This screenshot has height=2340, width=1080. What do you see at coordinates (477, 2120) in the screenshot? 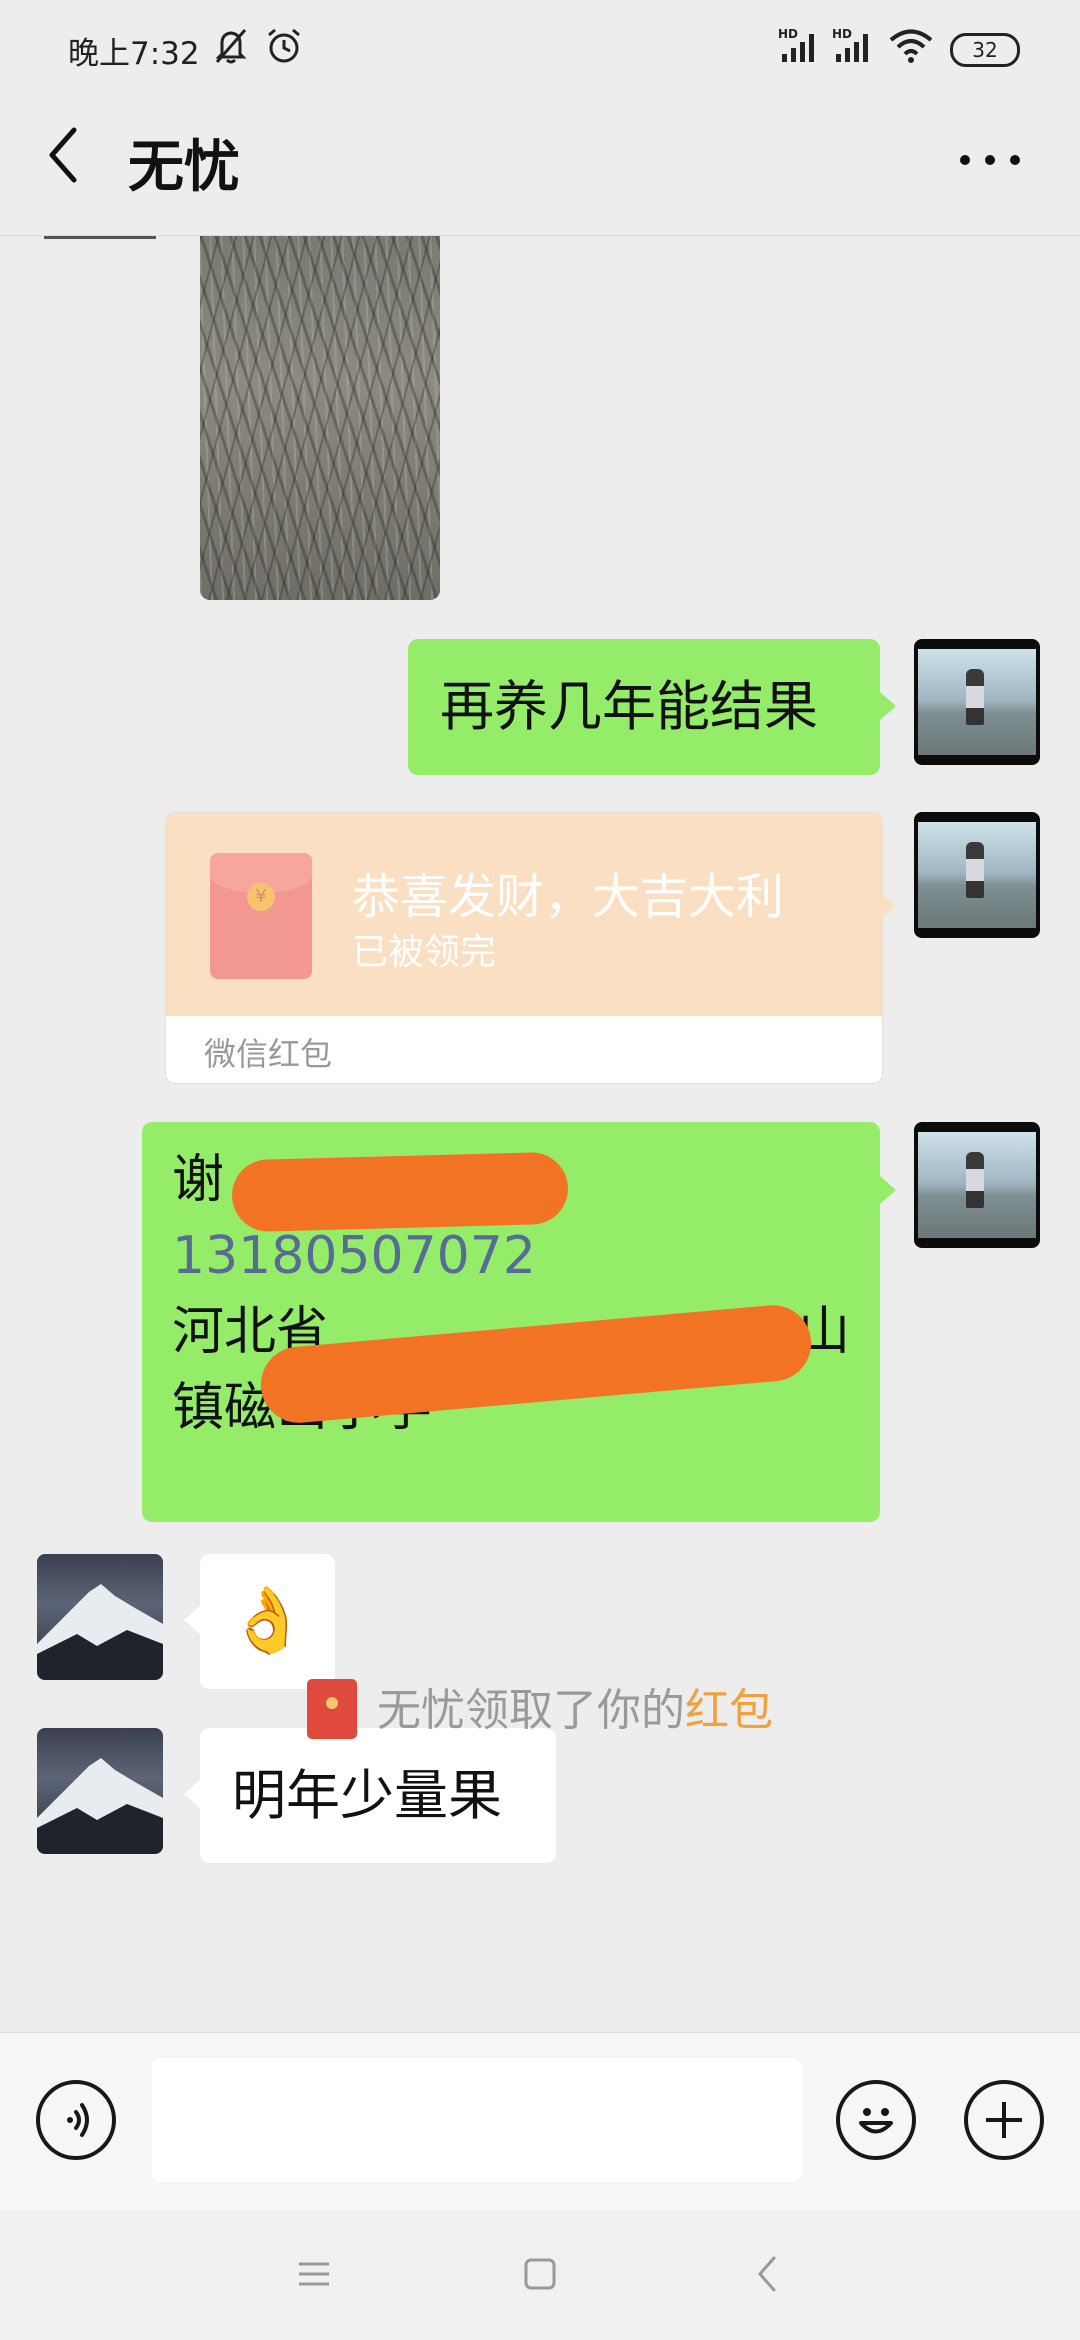
I see `message-input` at bounding box center [477, 2120].